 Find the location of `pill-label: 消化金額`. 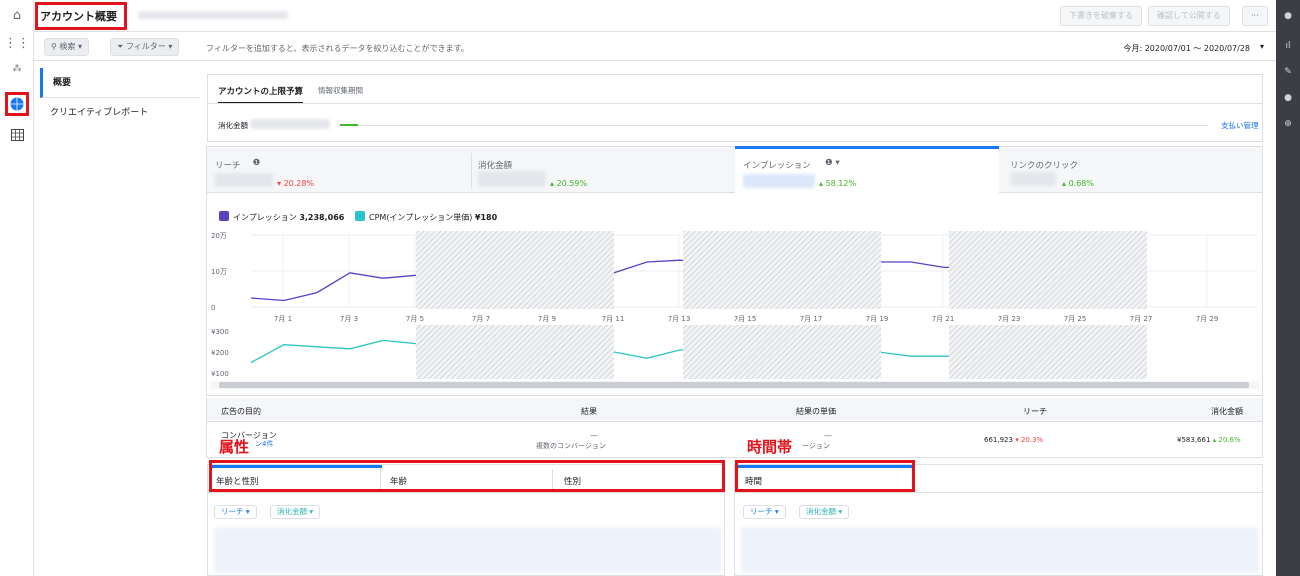

pill-label: 消化金額 is located at coordinates (292, 511).